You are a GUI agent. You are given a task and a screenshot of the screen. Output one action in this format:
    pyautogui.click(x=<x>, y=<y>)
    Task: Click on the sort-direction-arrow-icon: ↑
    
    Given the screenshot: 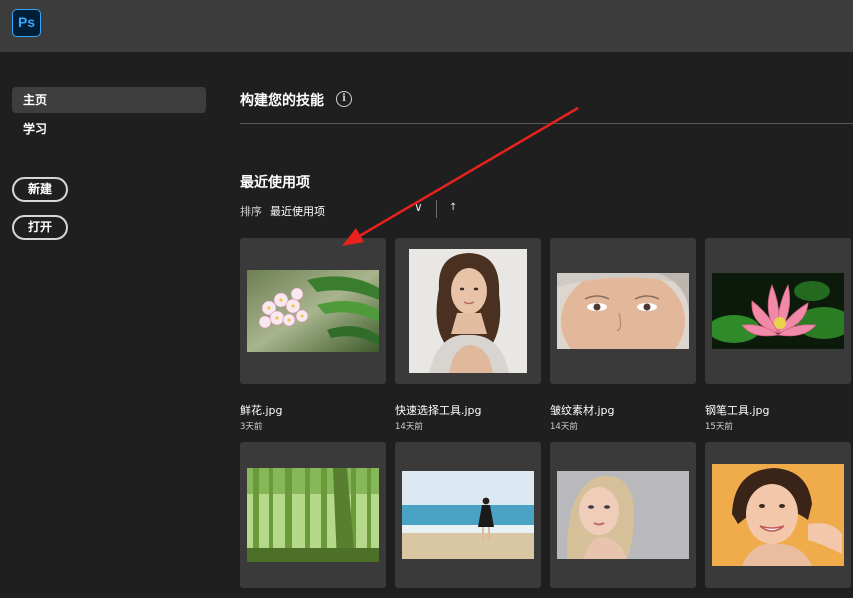 What is the action you would take?
    pyautogui.click(x=453, y=207)
    